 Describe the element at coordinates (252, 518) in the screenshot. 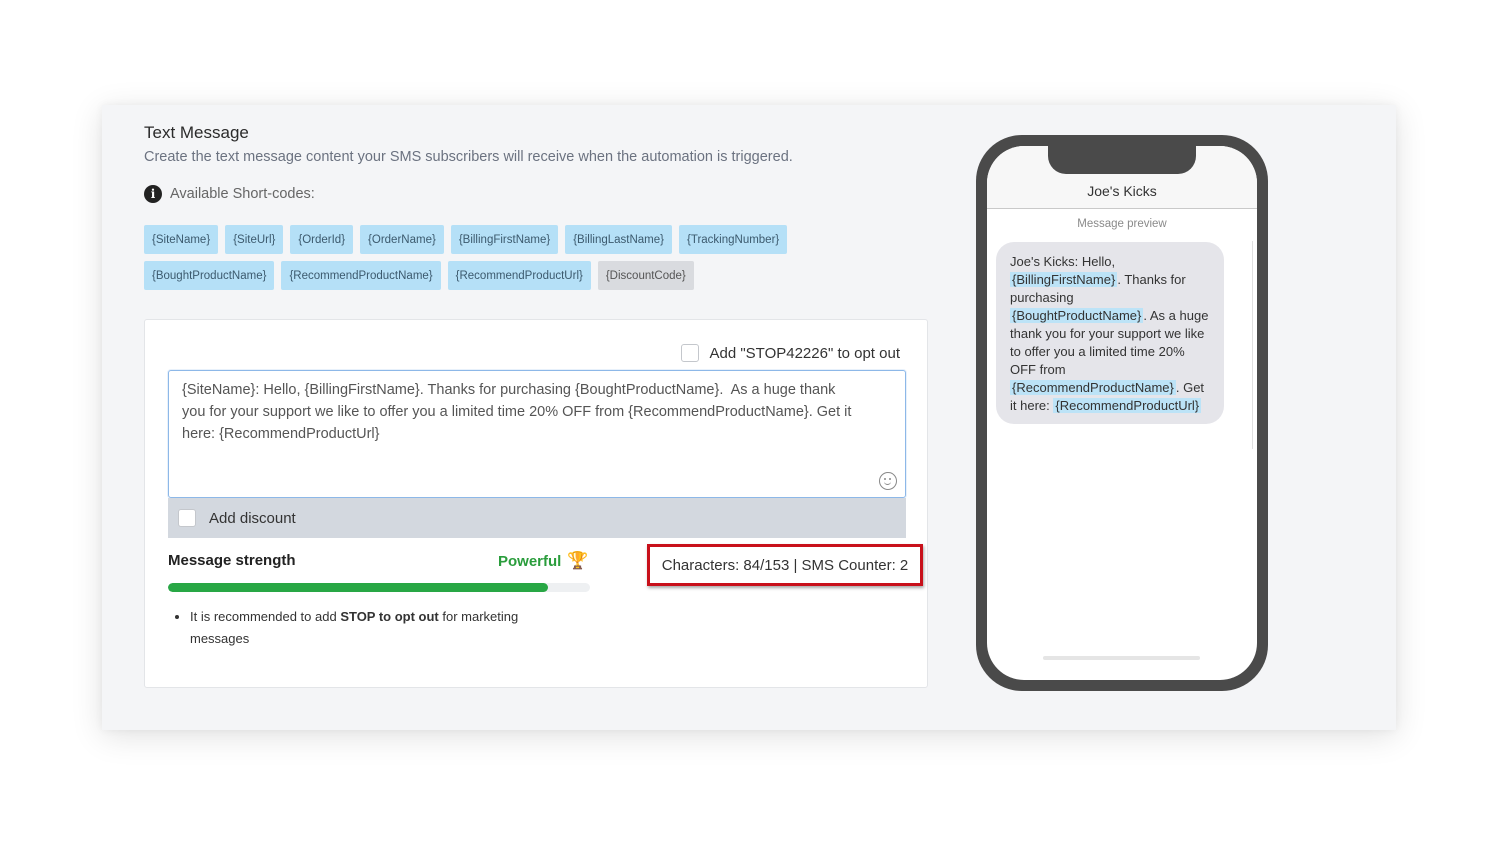

I see `add-discount-label: Add discount` at that location.